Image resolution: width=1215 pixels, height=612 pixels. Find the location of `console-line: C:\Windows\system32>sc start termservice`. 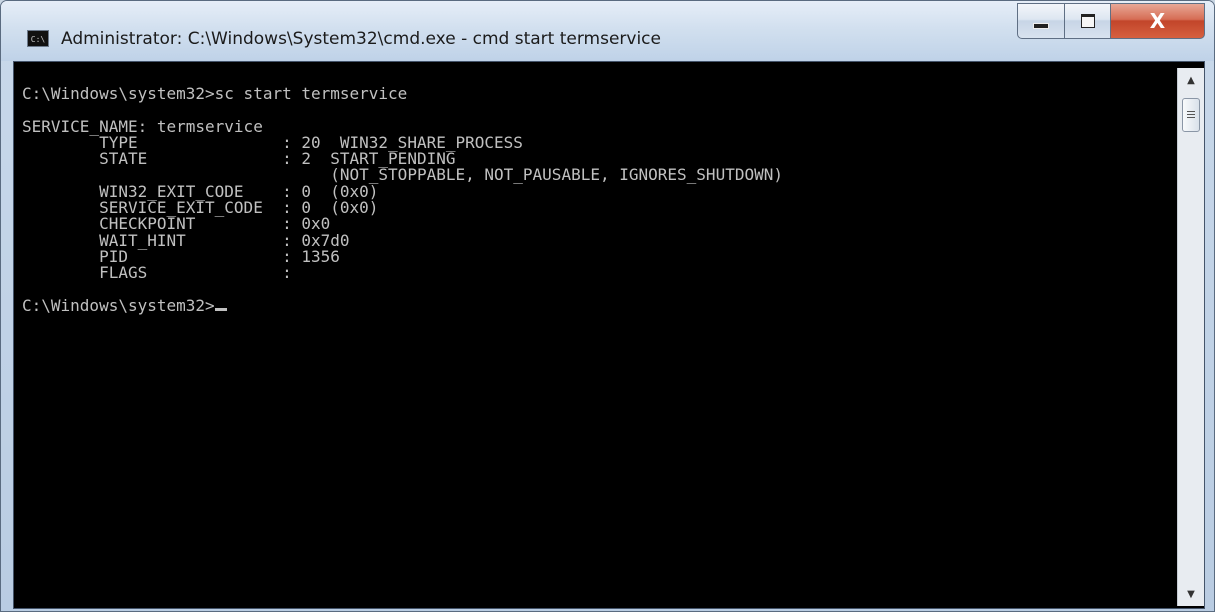

console-line: C:\Windows\system32>sc start termservice is located at coordinates (215, 94).